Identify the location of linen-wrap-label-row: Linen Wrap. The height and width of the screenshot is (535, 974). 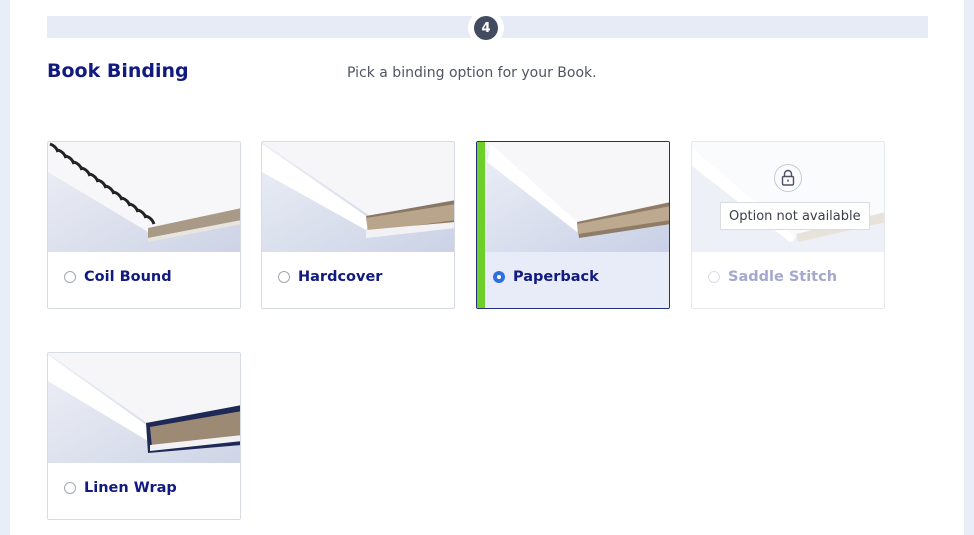
(144, 491).